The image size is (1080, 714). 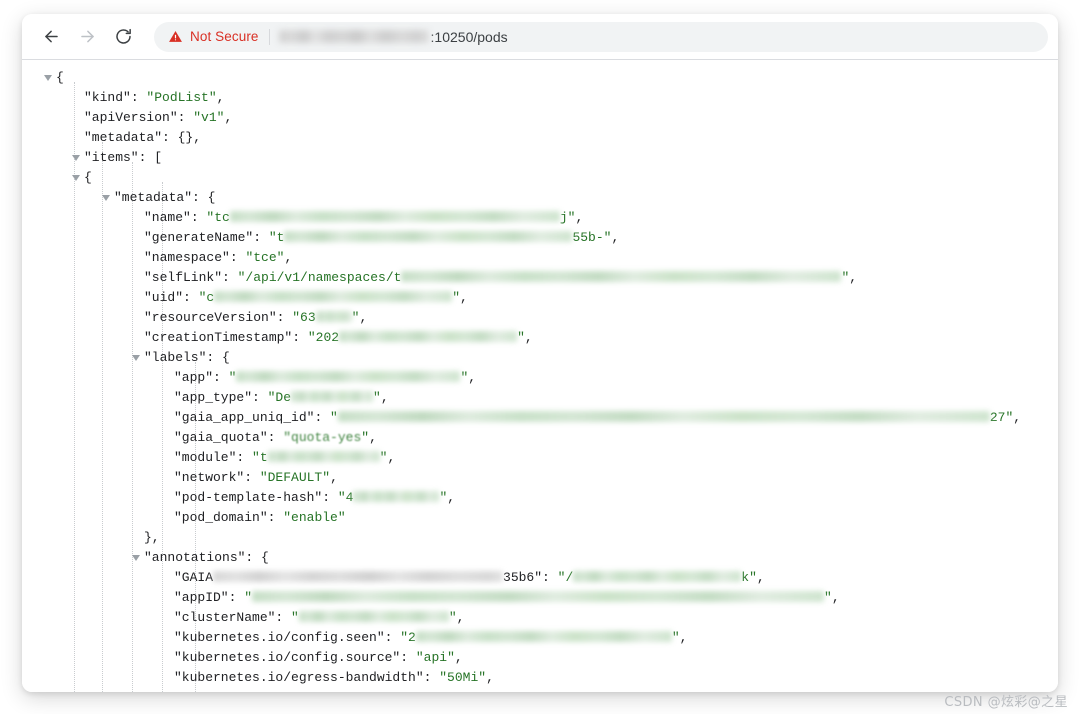 What do you see at coordinates (224, 36) in the screenshot?
I see `security-status-label: Not Secure` at bounding box center [224, 36].